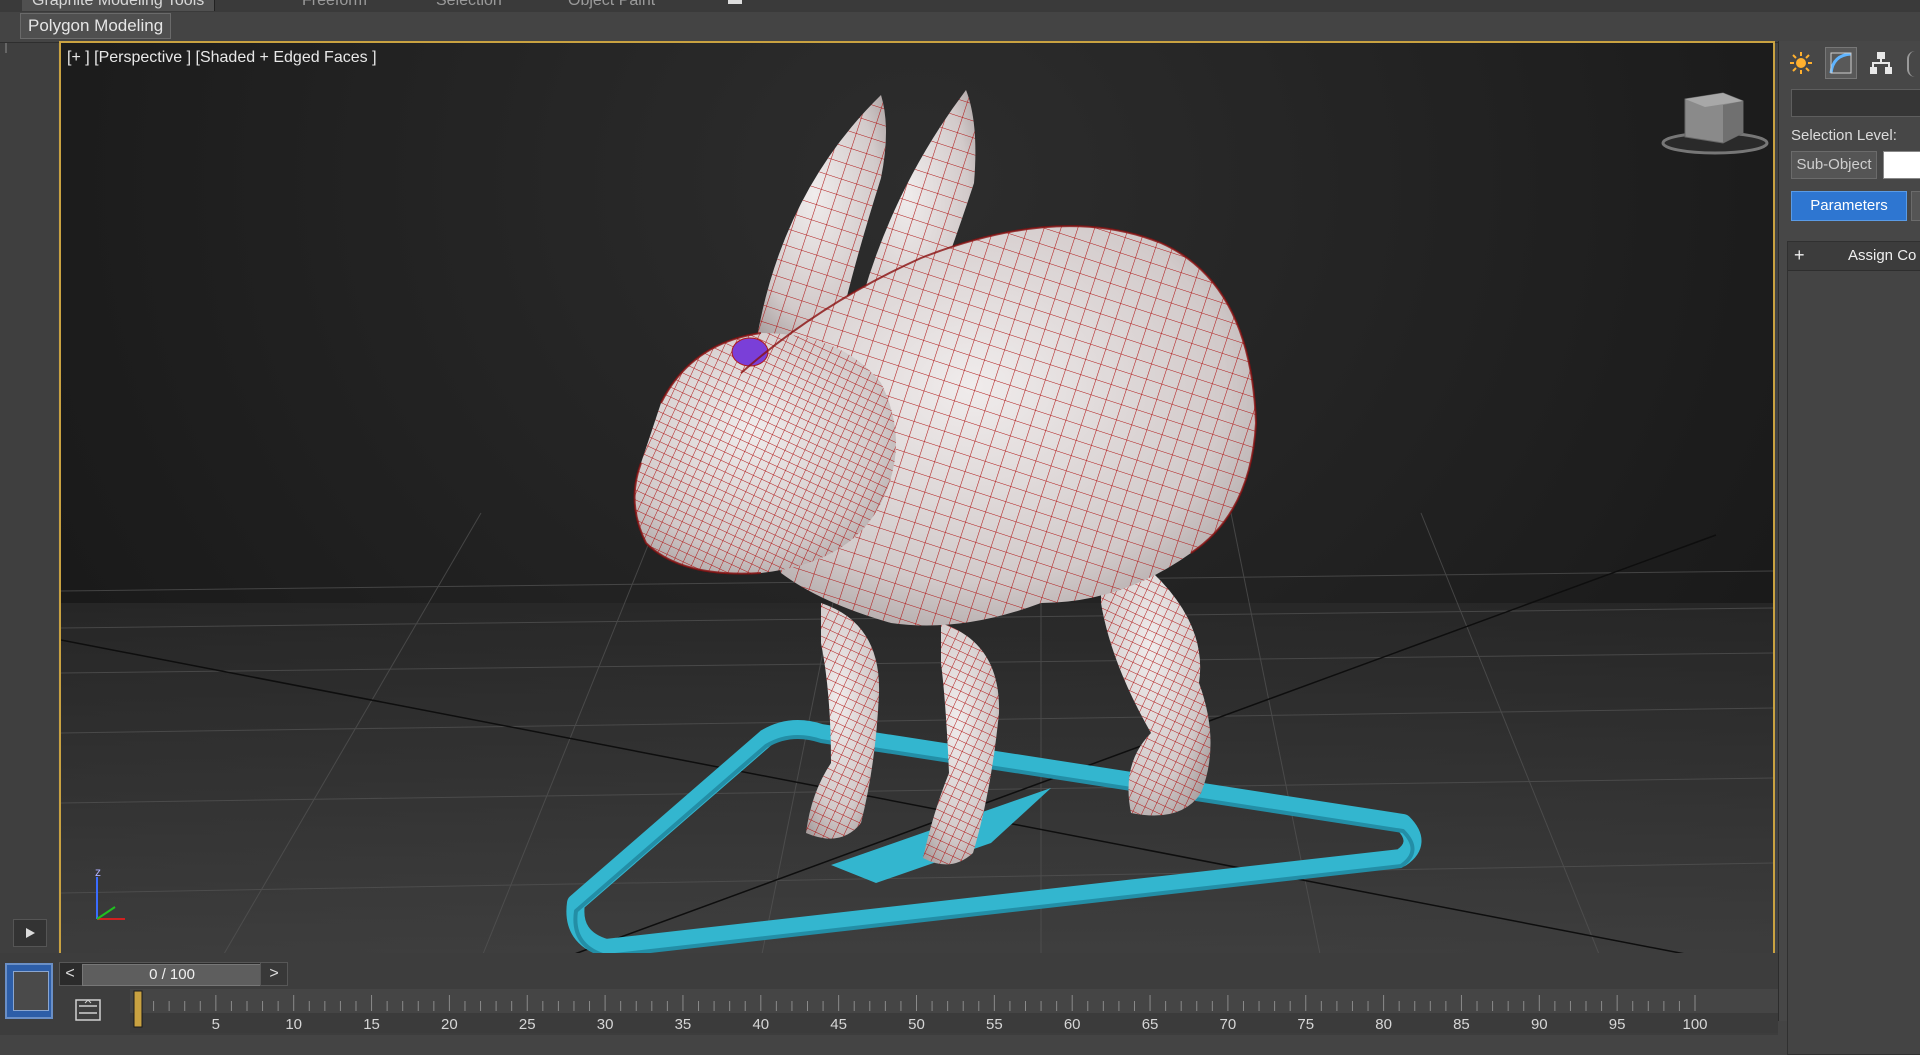 This screenshot has height=1055, width=1920. Describe the element at coordinates (1901, 165) in the screenshot. I see `sub-object-dropdown` at that location.